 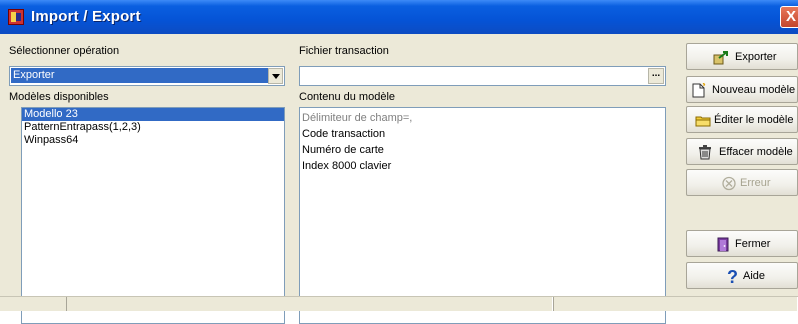 What do you see at coordinates (344, 51) in the screenshot?
I see `transaction-file-label: Fichier transaction` at bounding box center [344, 51].